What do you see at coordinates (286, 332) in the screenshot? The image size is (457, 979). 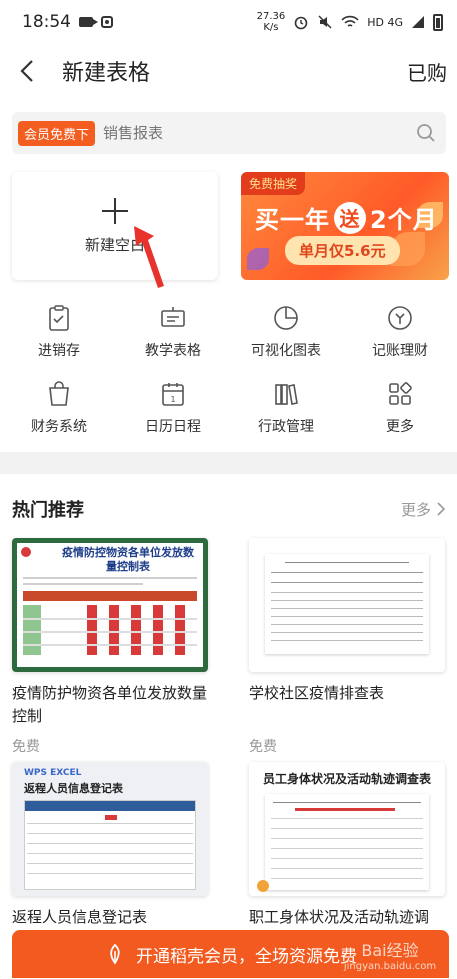 I see `category-item: 可视化图表` at bounding box center [286, 332].